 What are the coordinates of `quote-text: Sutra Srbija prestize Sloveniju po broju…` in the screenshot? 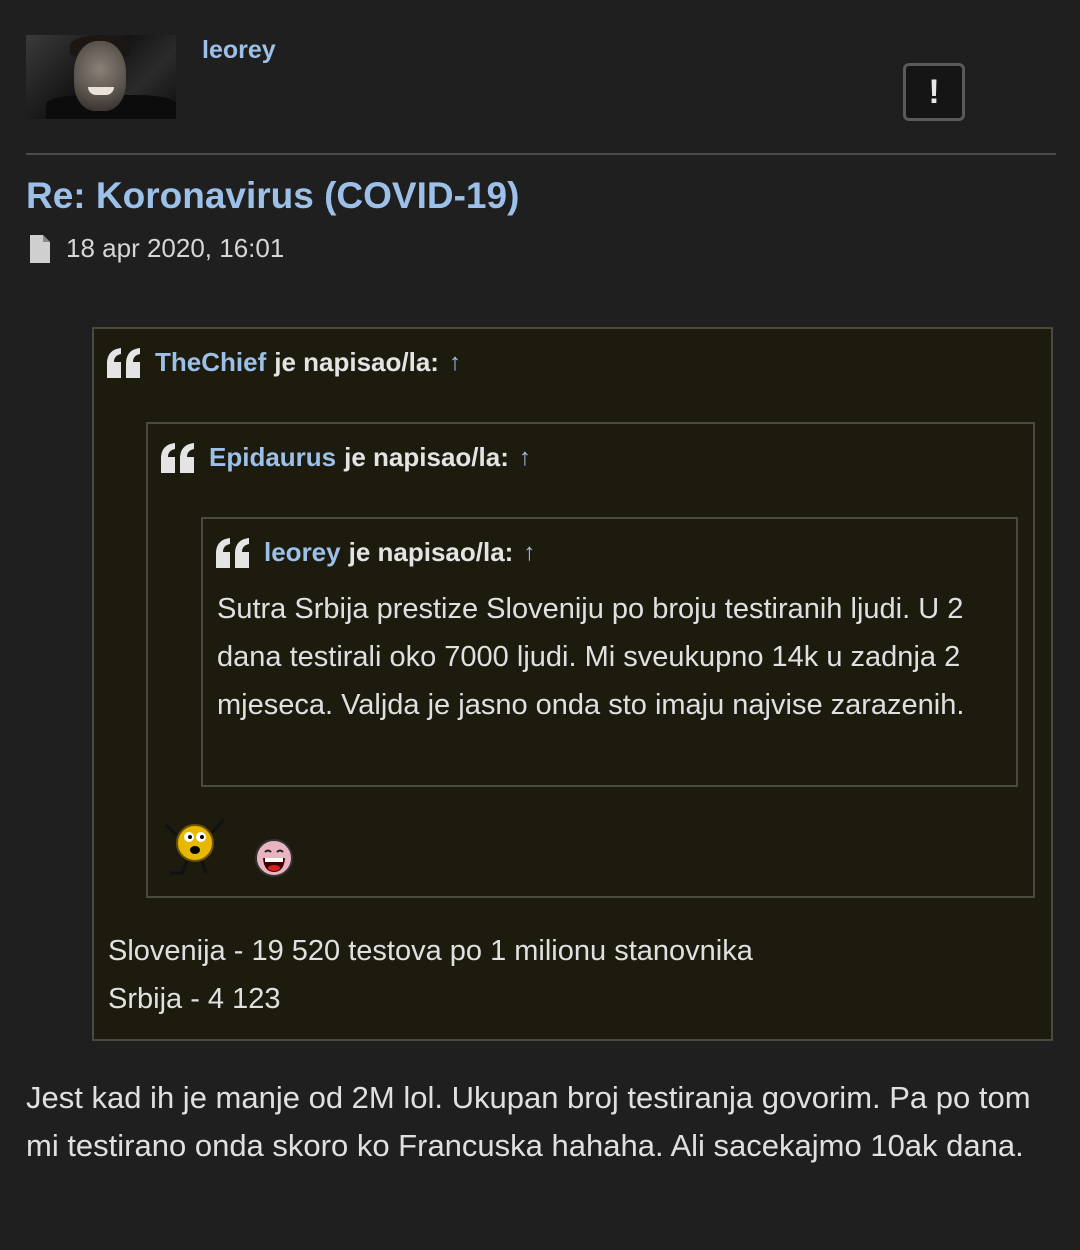 It's located at (591, 657).